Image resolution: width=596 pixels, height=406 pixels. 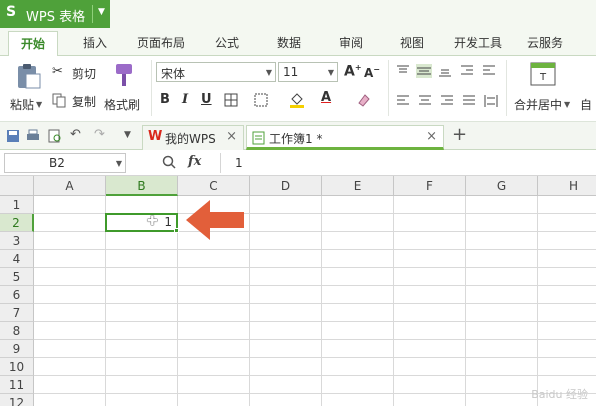 I want to click on row-header: 11, so click(x=17, y=385).